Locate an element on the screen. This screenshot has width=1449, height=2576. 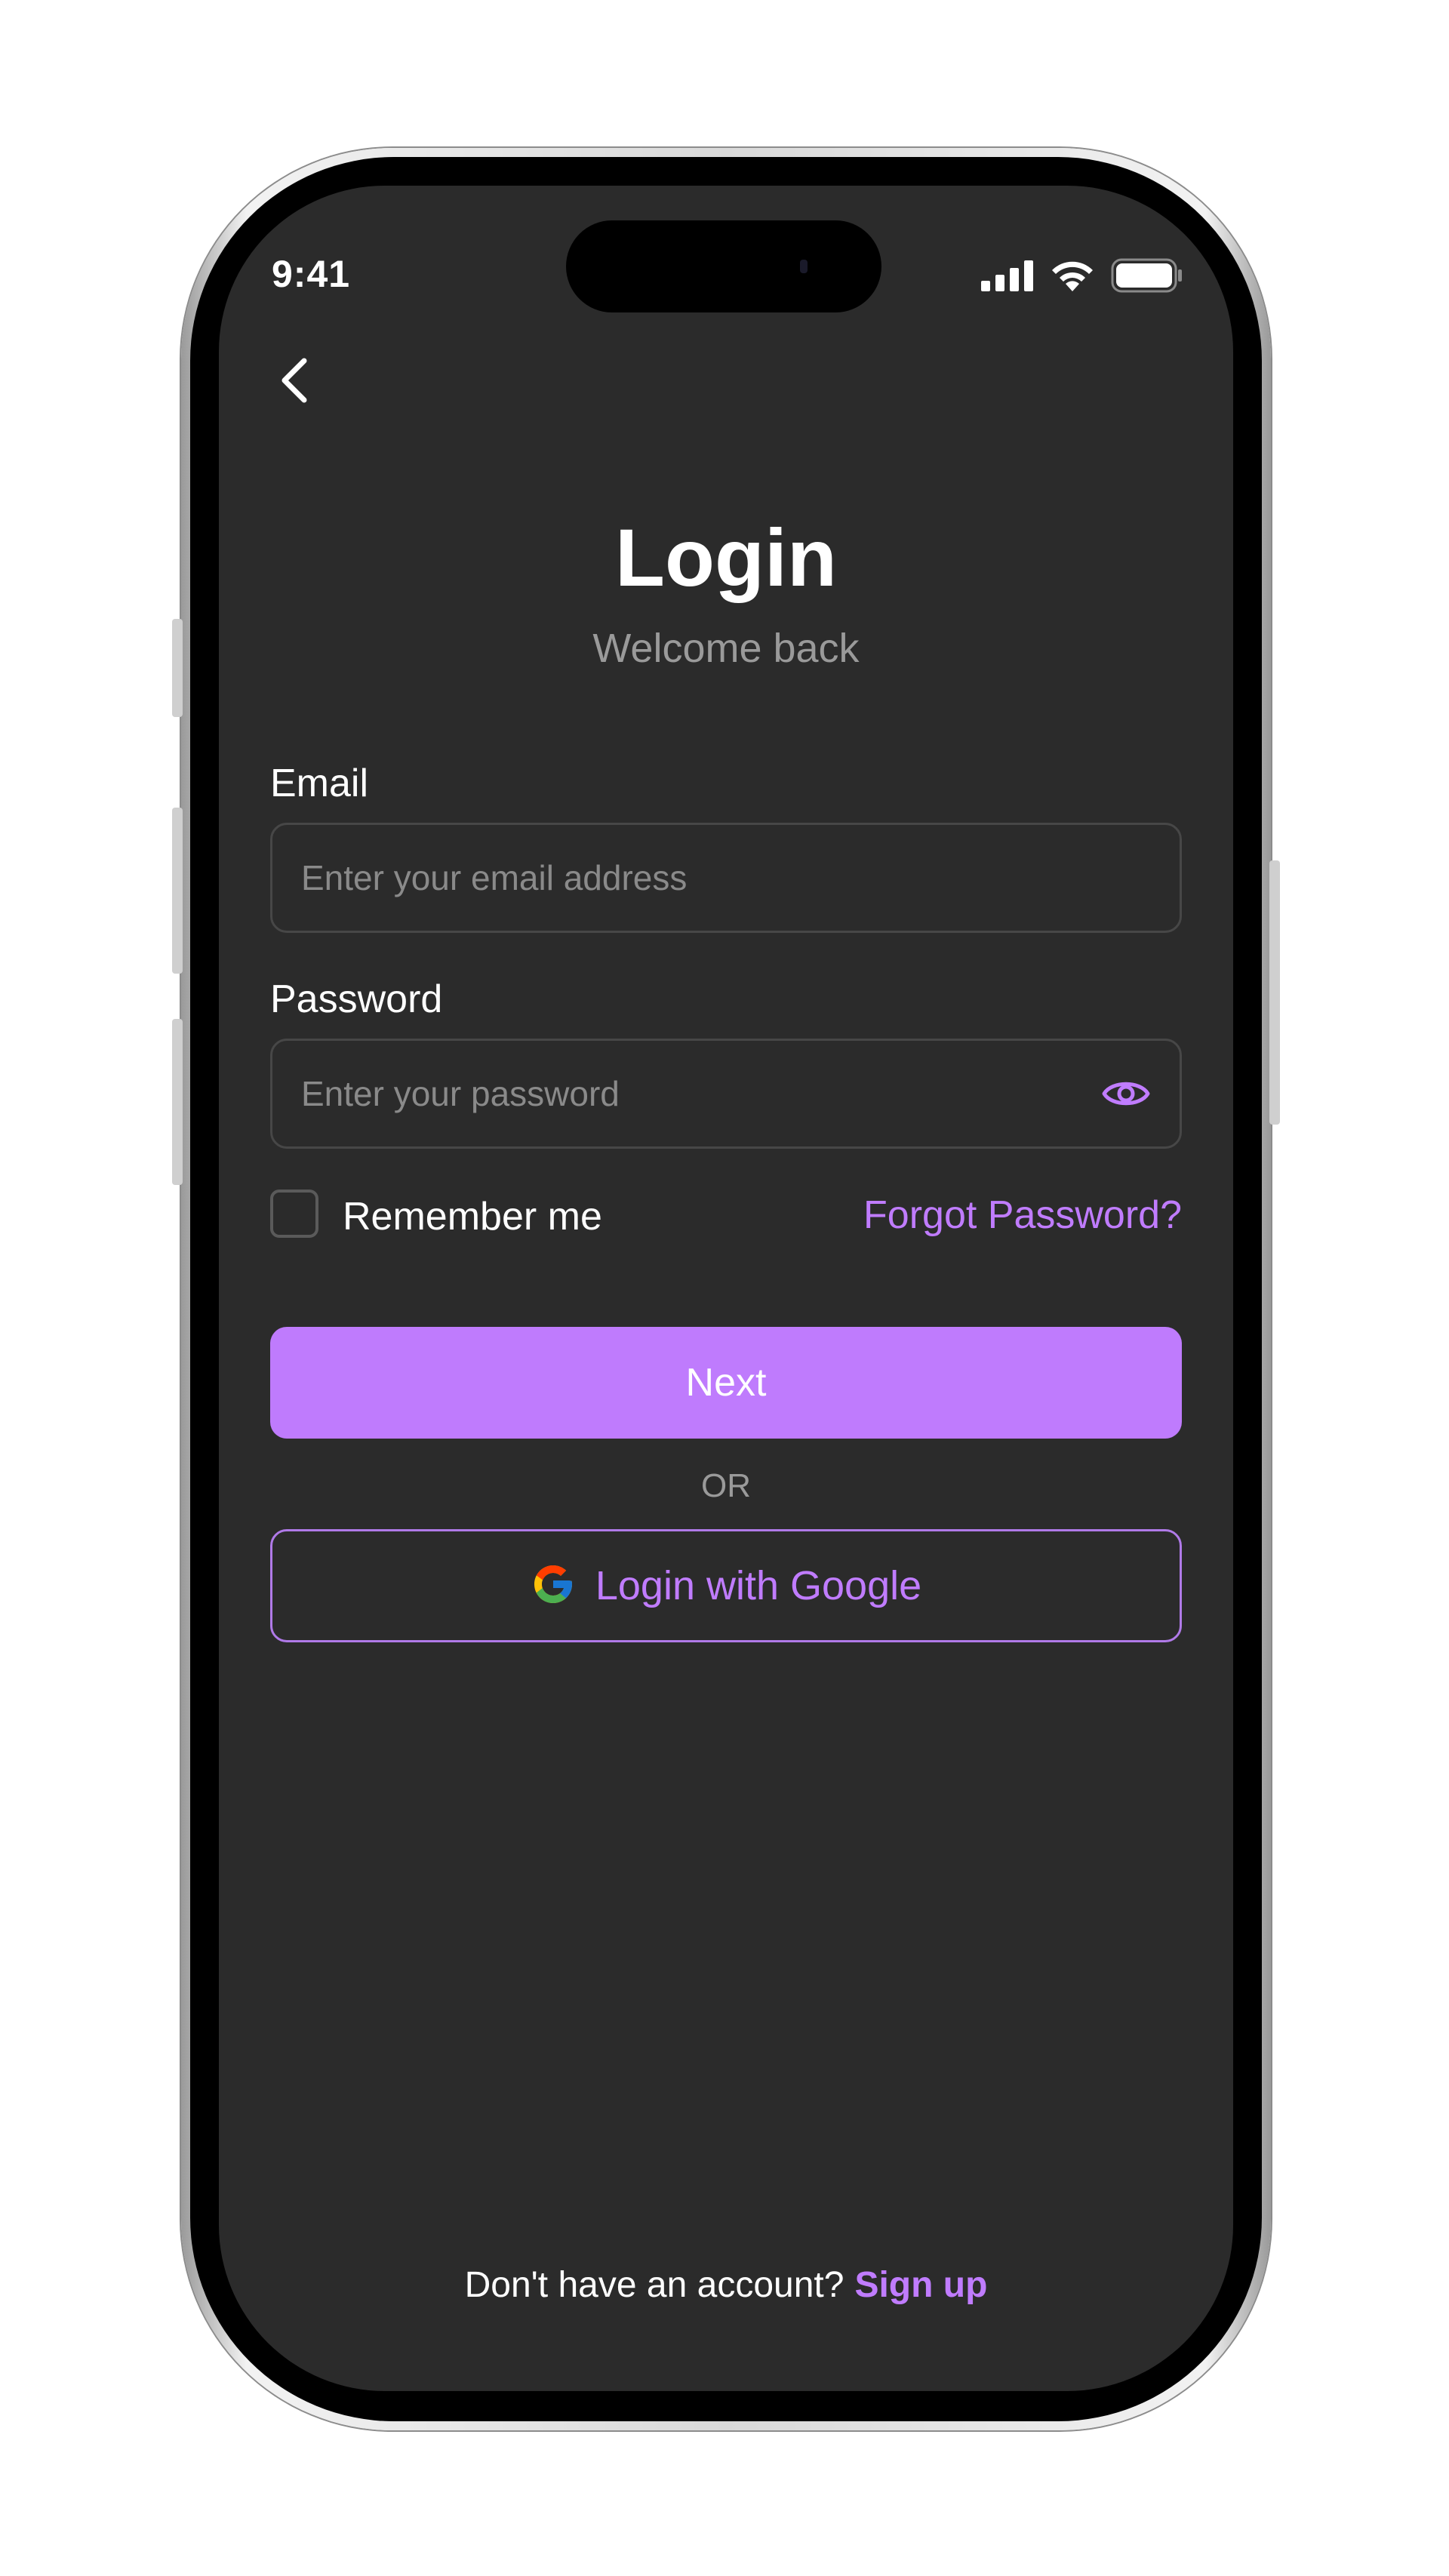
status-icons is located at coordinates (1082, 277).